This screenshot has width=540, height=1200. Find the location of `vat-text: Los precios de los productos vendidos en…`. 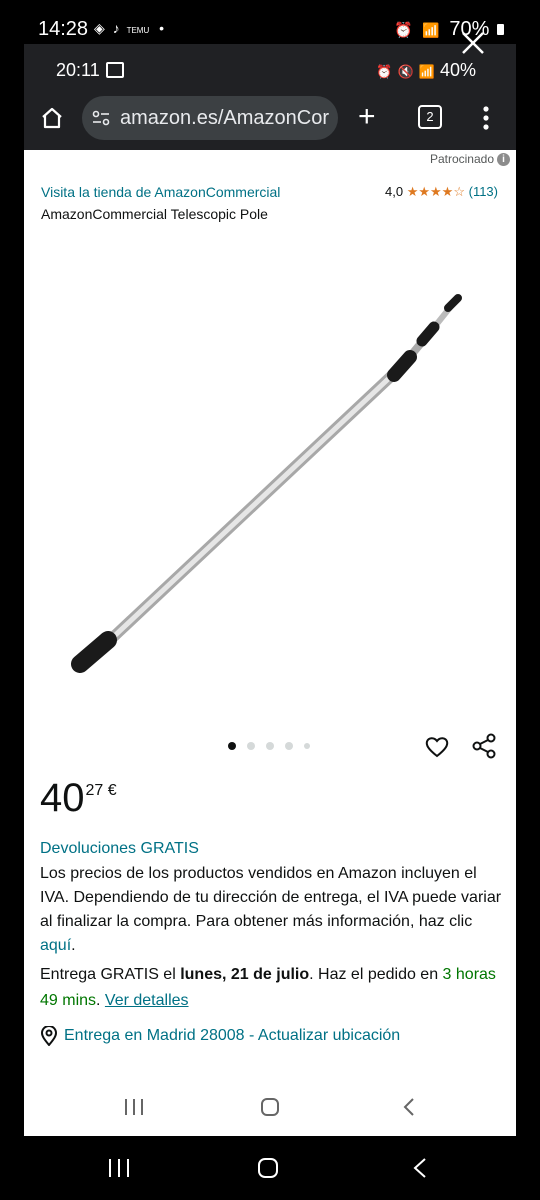

vat-text: Los precios de los productos vendidos en… is located at coordinates (271, 897).